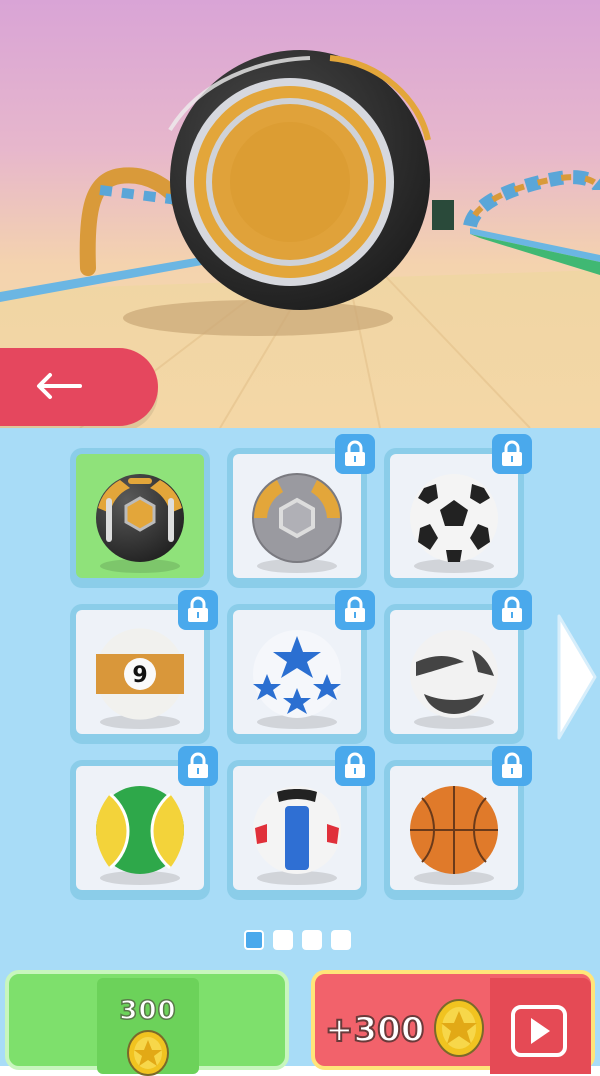 Image resolution: width=600 pixels, height=1076 pixels. I want to click on blue-star-ball-icon, so click(297, 679).